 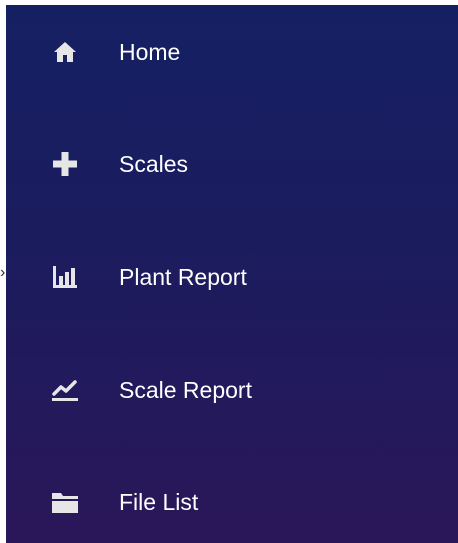 I want to click on nav-item-scales: Scales, so click(x=232, y=164).